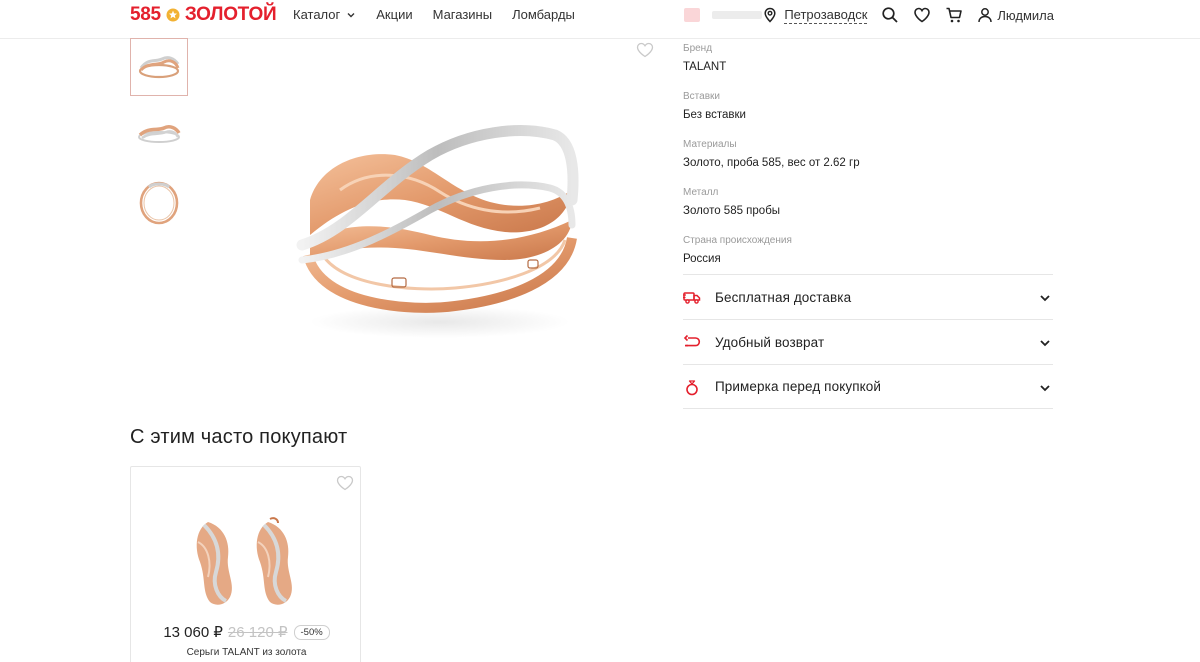 This screenshot has width=1200, height=662. I want to click on nav-promotions-label: Акции, so click(394, 14).